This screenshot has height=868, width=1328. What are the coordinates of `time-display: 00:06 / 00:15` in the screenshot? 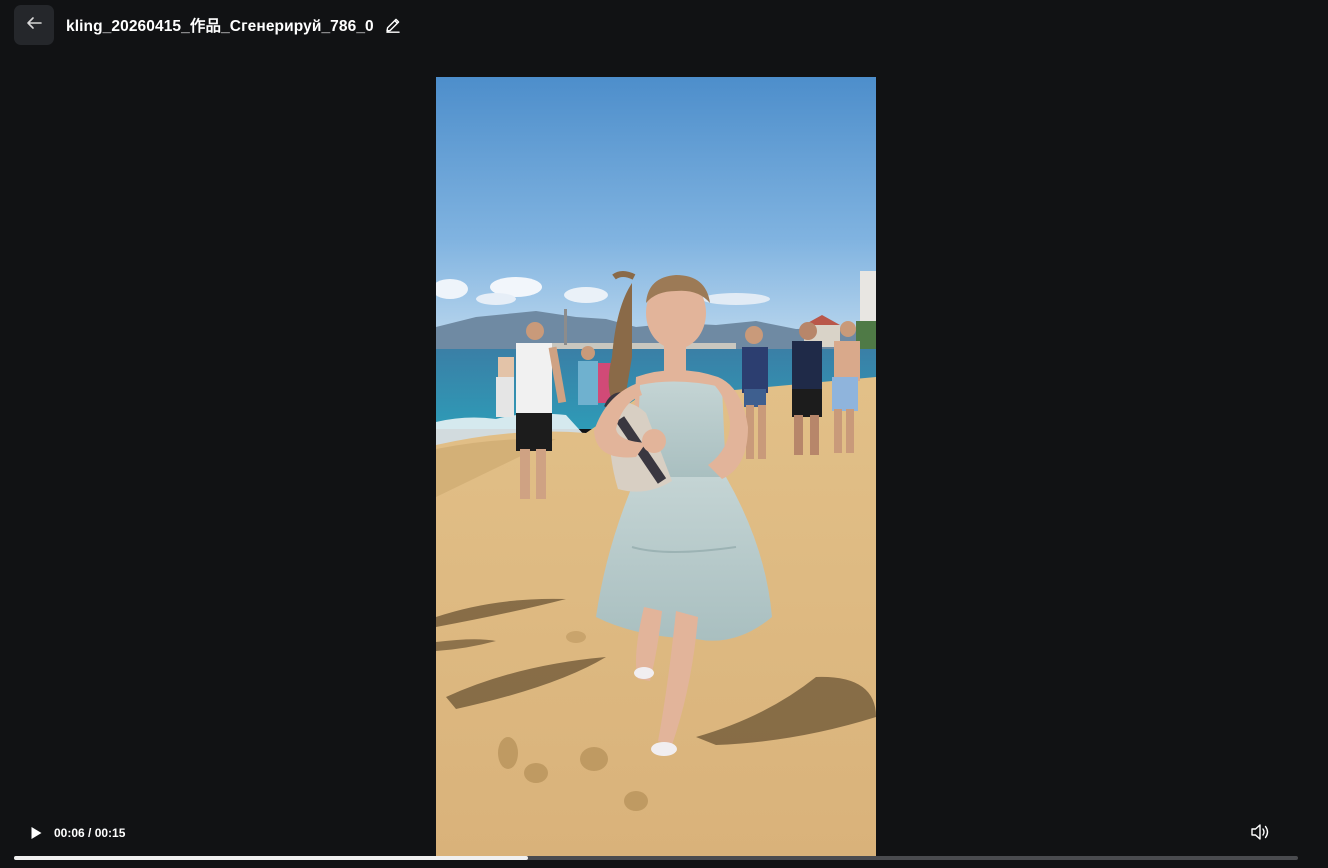 It's located at (90, 833).